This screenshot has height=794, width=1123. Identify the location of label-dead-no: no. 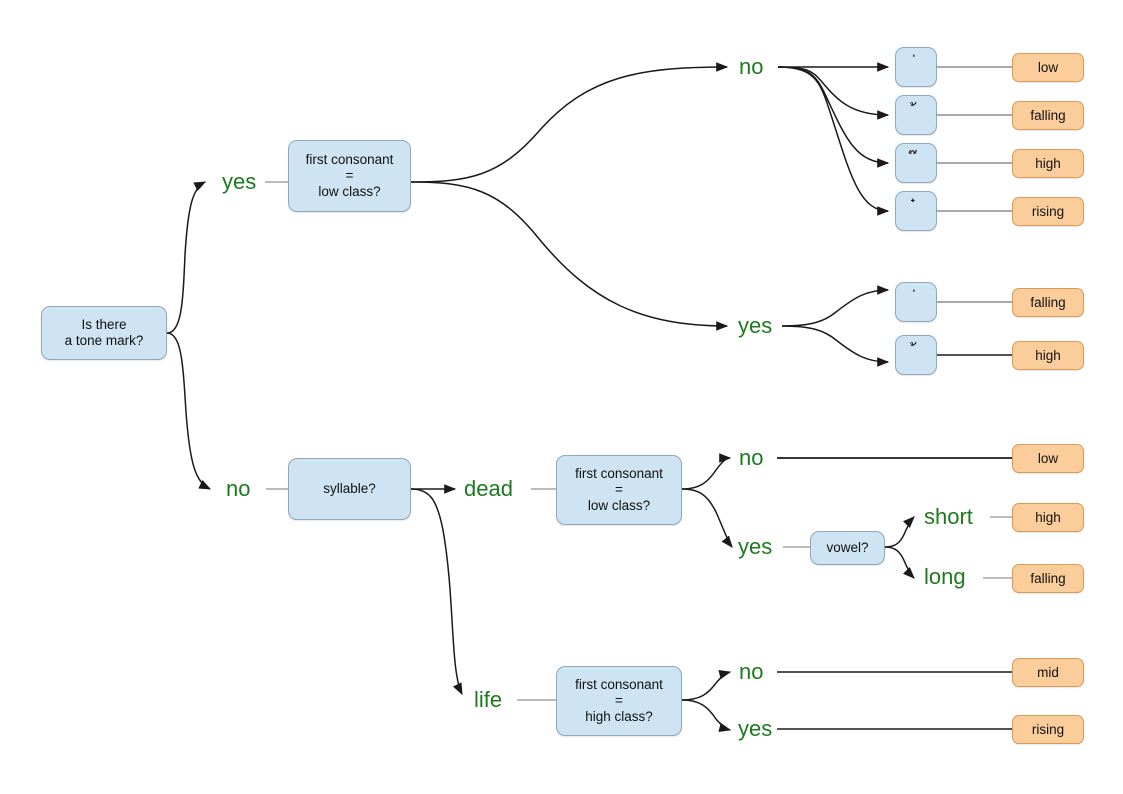
(751, 457).